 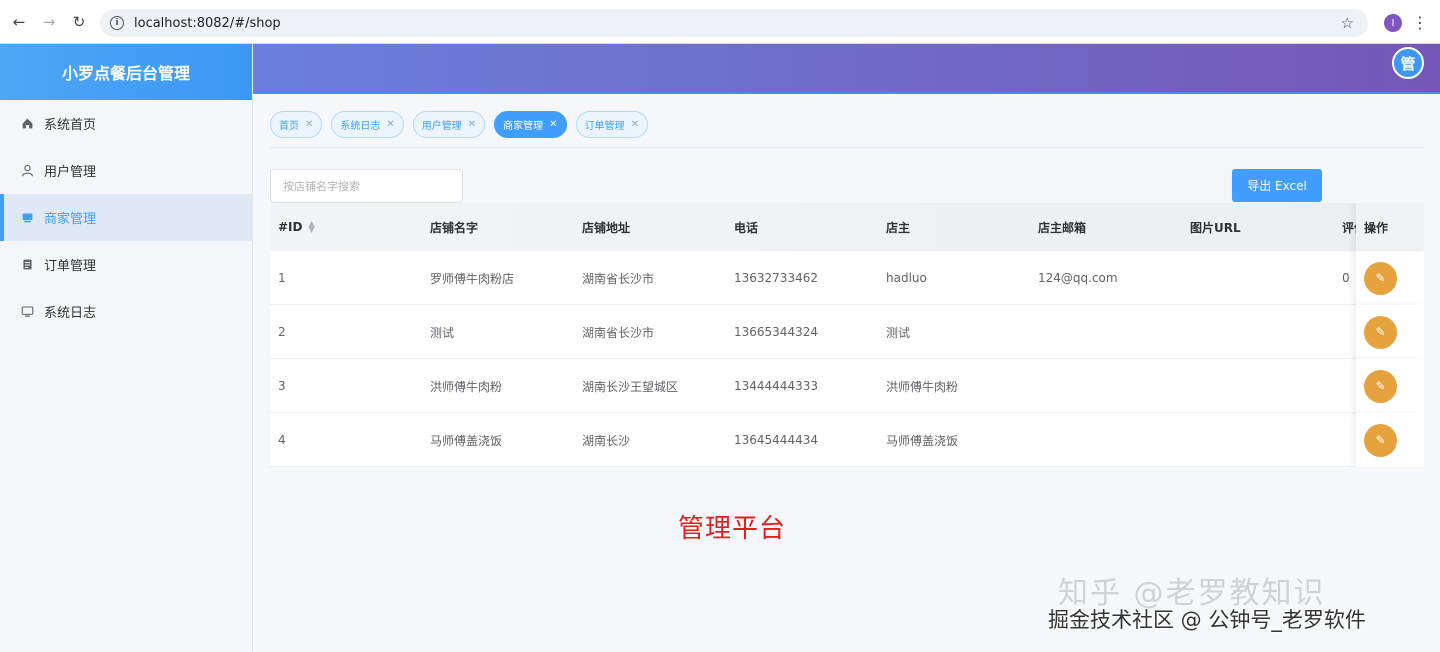 What do you see at coordinates (732, 529) in the screenshot?
I see `platform-title: 管理平台` at bounding box center [732, 529].